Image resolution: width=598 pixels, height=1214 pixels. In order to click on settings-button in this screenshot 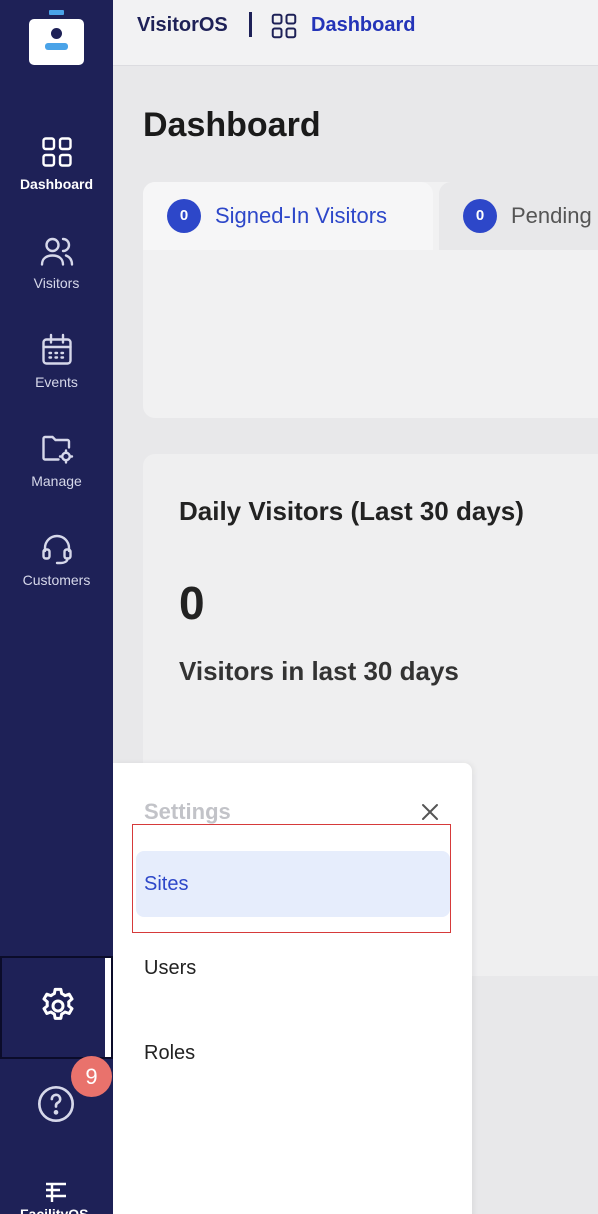, I will do `click(56, 1007)`.